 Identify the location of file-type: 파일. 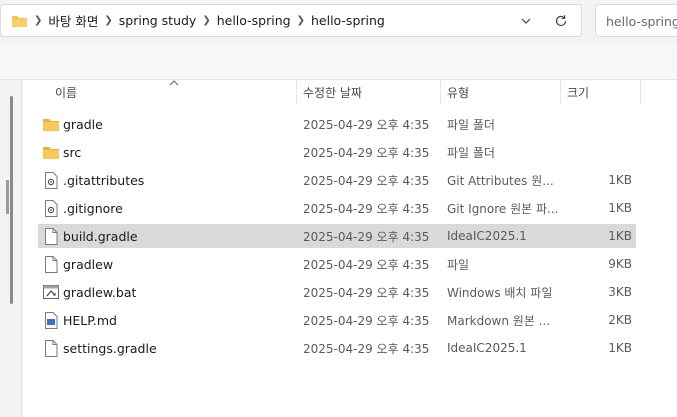
(458, 264).